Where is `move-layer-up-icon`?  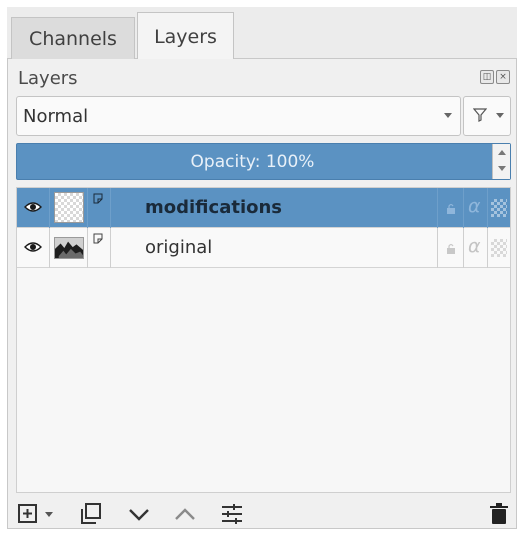
move-layer-up-icon is located at coordinates (185, 514).